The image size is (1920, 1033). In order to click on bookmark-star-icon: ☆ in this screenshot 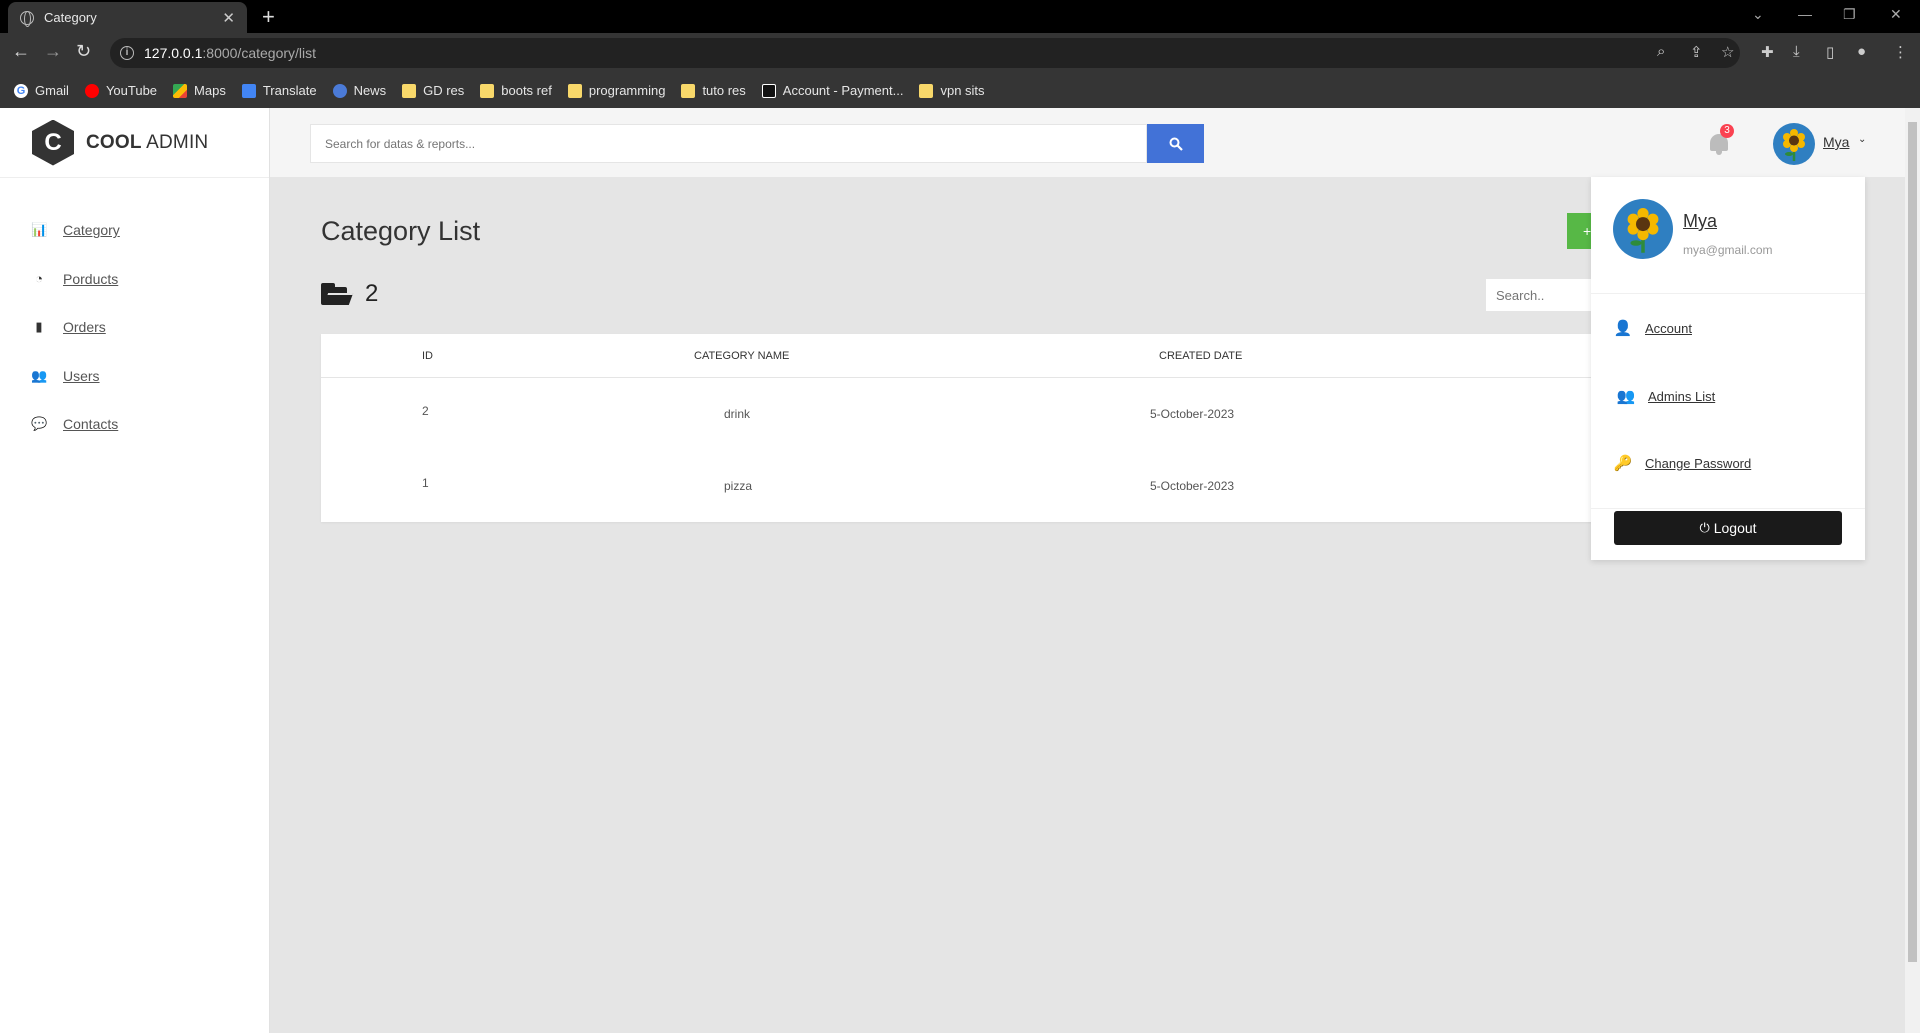, I will do `click(1727, 52)`.